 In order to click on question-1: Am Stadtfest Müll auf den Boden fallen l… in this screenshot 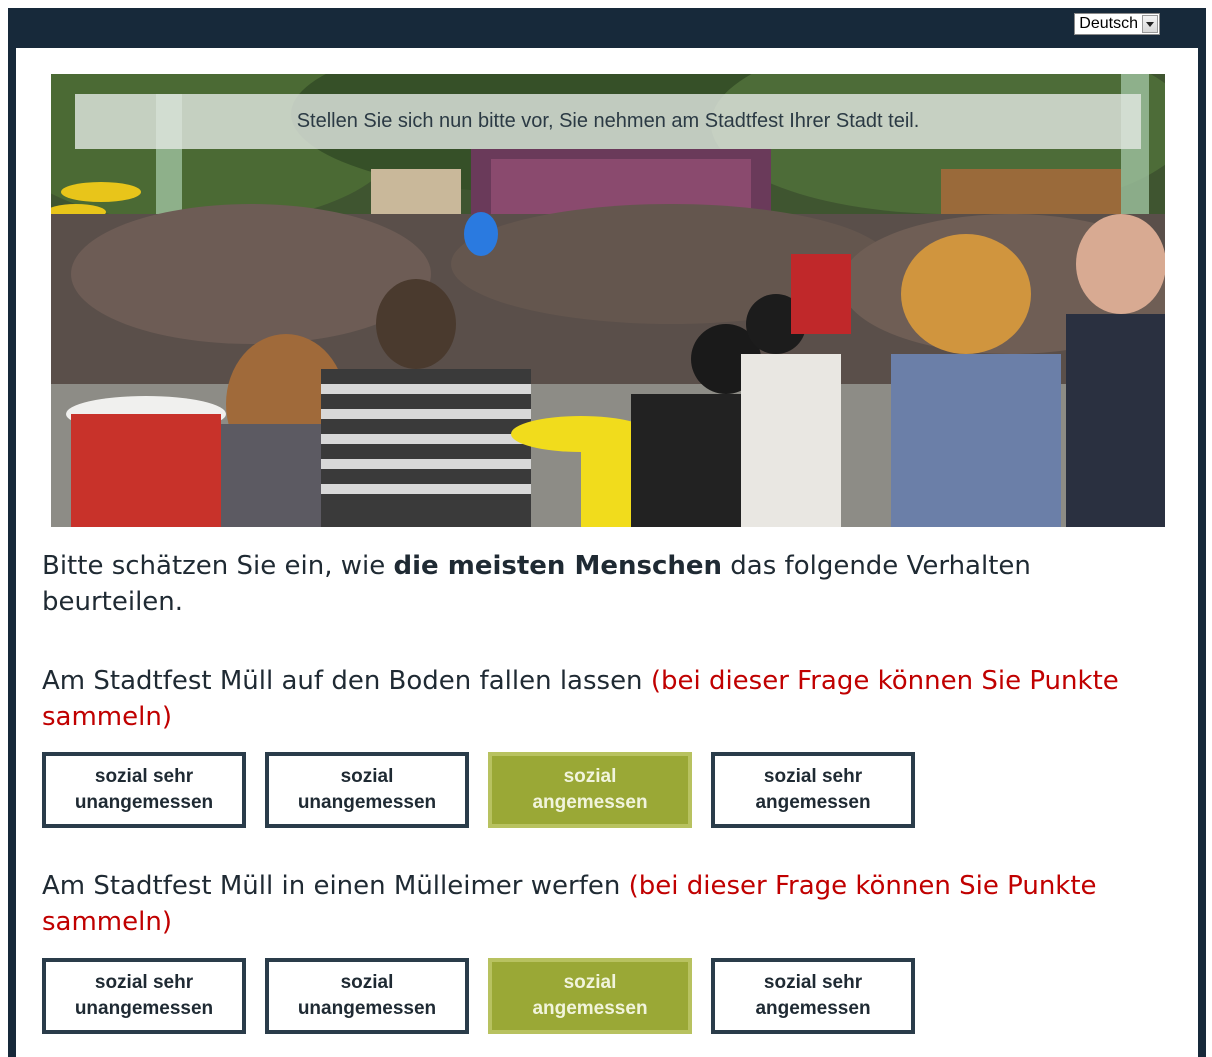, I will do `click(607, 699)`.